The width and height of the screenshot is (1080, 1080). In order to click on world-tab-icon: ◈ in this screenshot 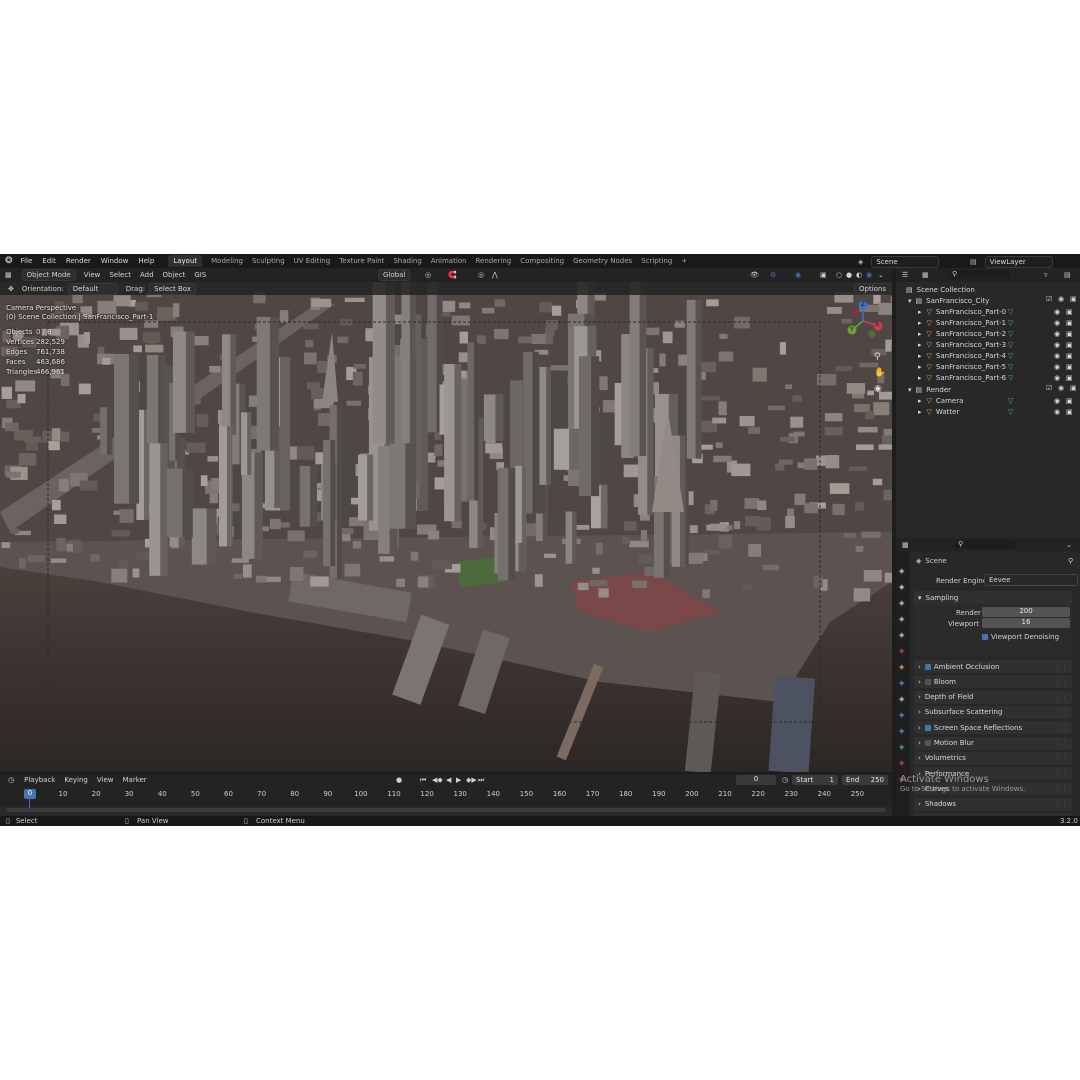, I will do `click(901, 651)`.